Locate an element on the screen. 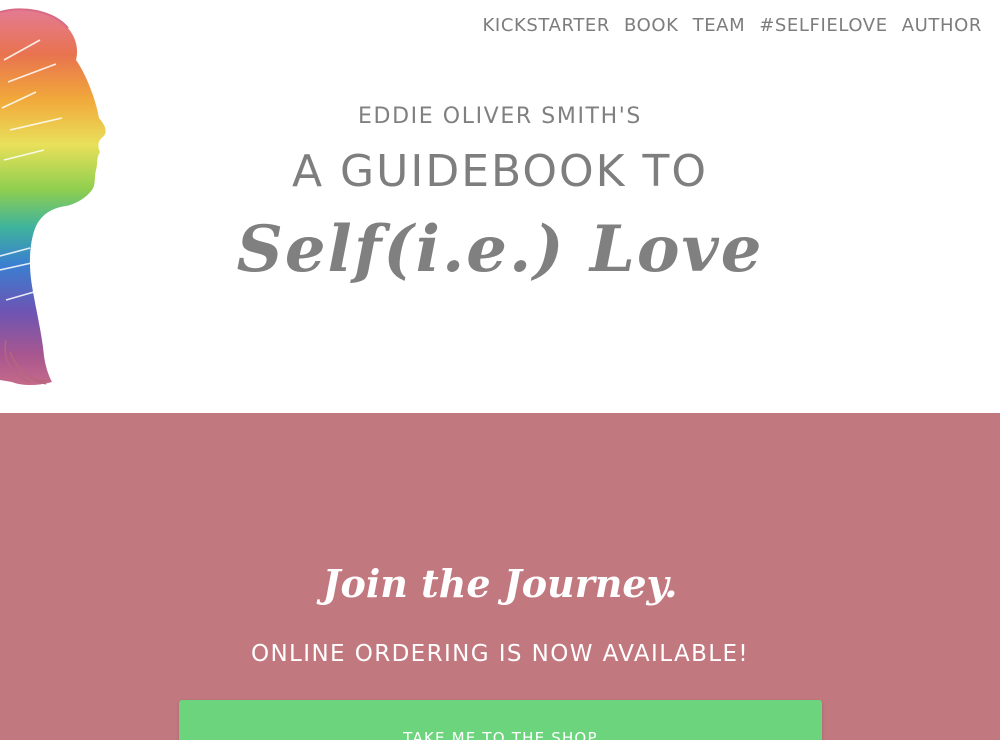 The image size is (1000, 740). book-title: A GUIDEBOOK TO is located at coordinates (500, 171).